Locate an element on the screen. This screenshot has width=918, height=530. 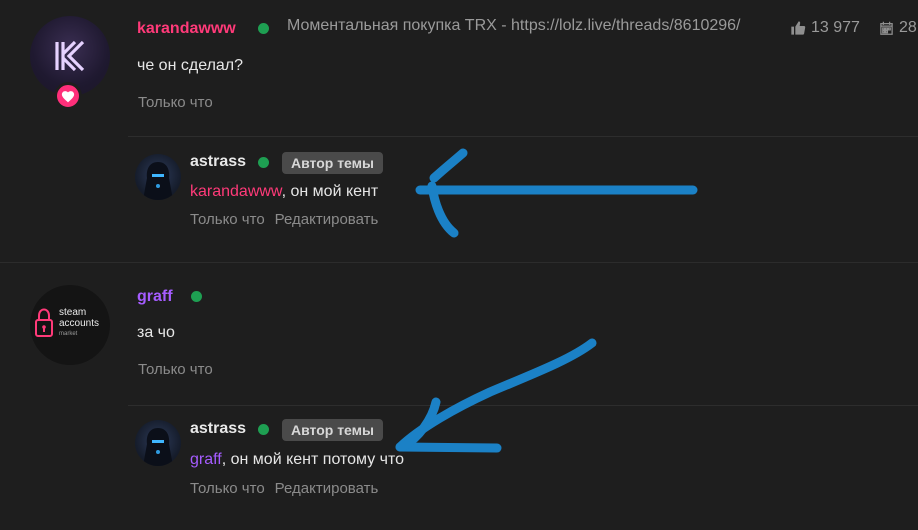
mention-link: graff is located at coordinates (206, 459).